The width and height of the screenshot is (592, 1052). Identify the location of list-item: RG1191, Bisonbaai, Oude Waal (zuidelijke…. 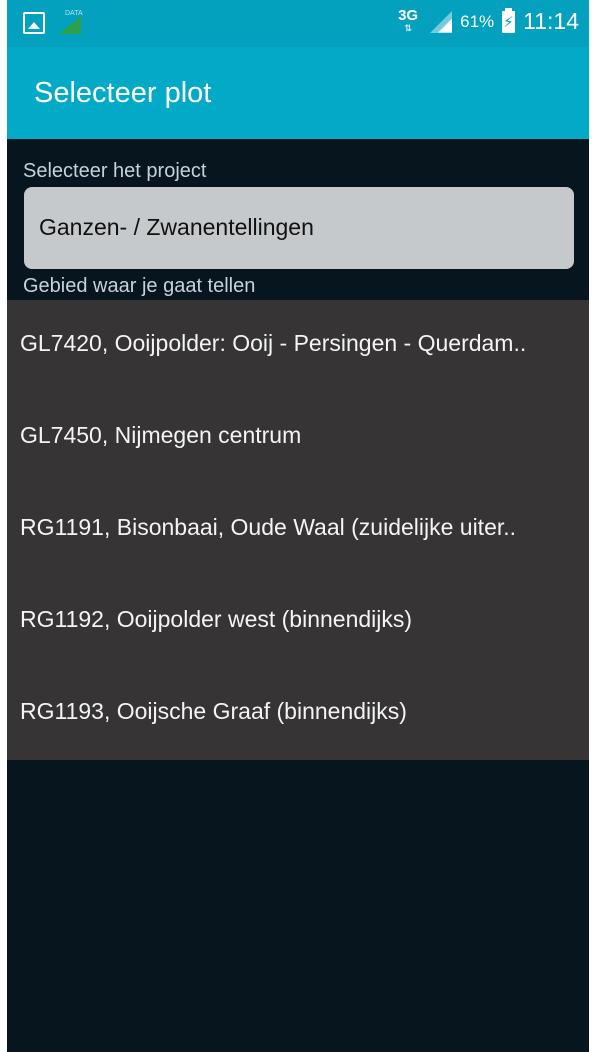
(298, 530).